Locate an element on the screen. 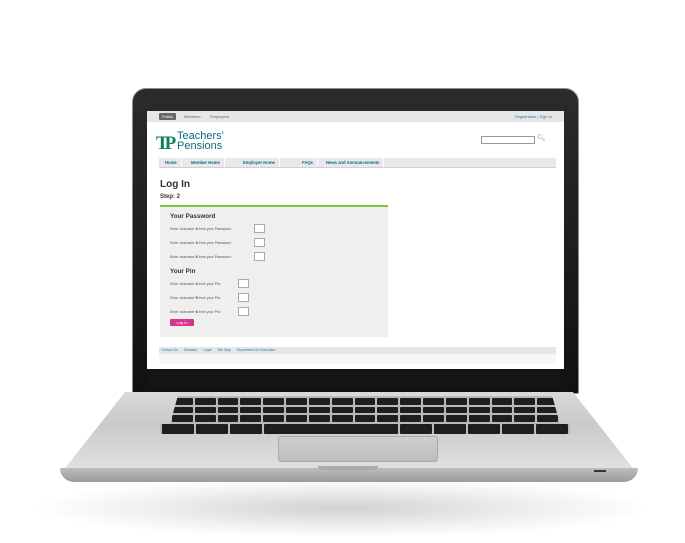 This screenshot has height=543, width=685. power-indicator is located at coordinates (600, 471).